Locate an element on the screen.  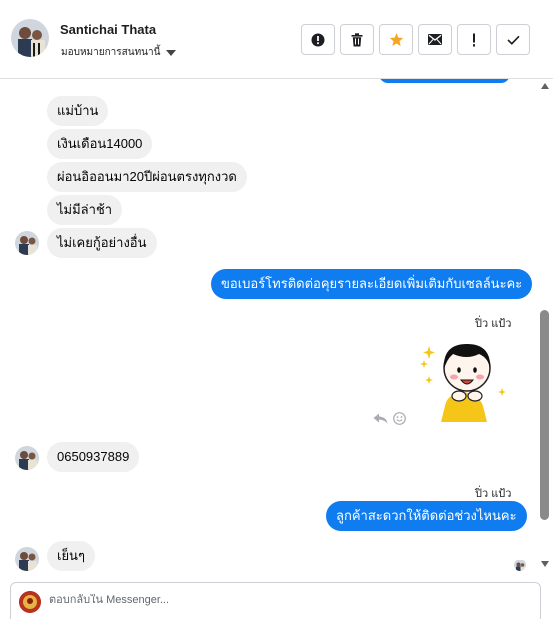
conversation-header: Santichai Thata มอบหมายการสนทนานี้ is located at coordinates (276, 39).